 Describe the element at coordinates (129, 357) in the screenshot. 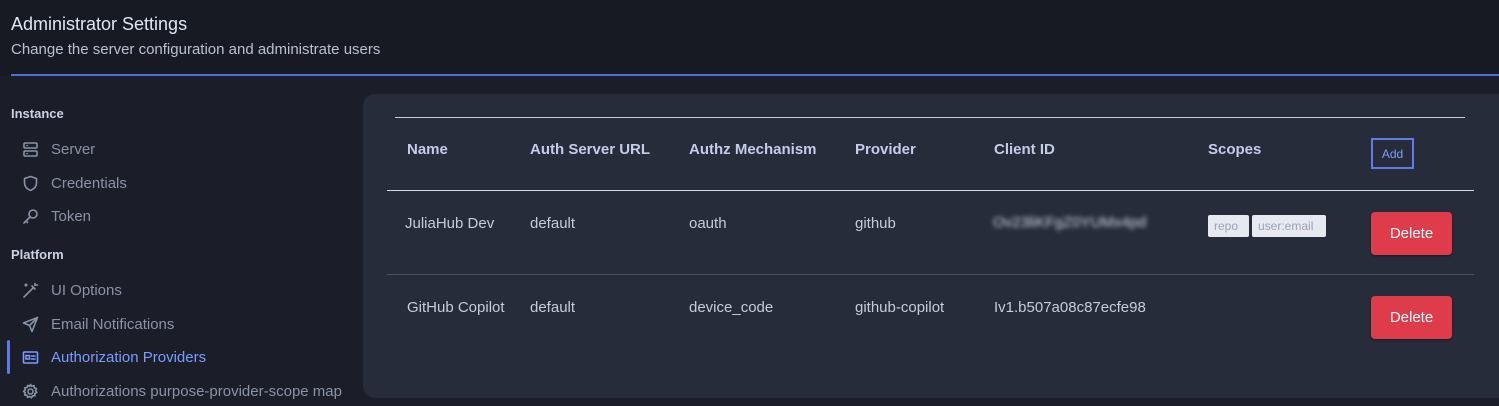

I see `sidebar-item-label: Authorization Providers` at that location.